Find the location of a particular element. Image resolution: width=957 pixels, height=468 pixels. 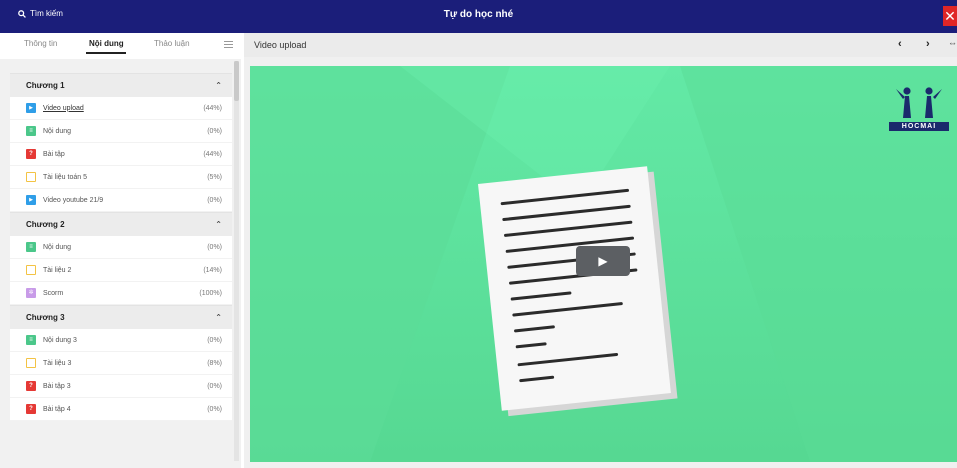

list-item: Scorm (100%) is located at coordinates (121, 293).